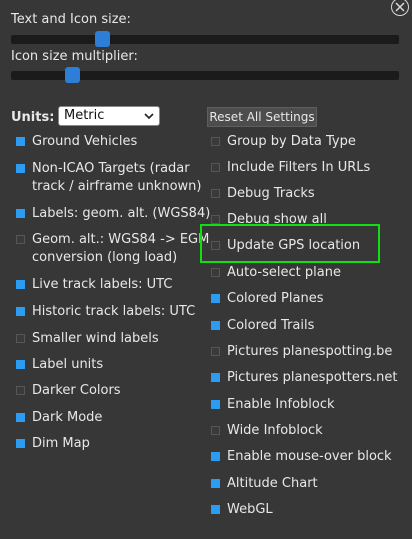  Describe the element at coordinates (72, 75) in the screenshot. I see `icon-size-multiplier-thumb` at that location.